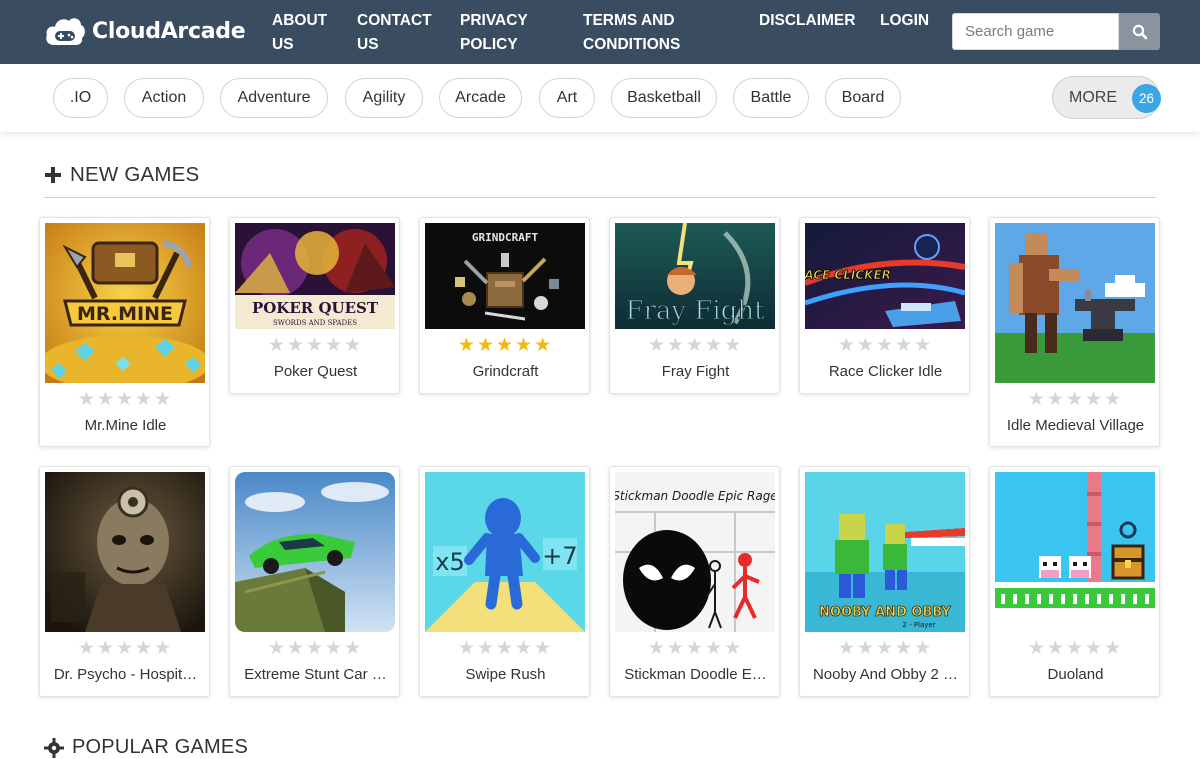  I want to click on gear-icon, so click(54, 747).